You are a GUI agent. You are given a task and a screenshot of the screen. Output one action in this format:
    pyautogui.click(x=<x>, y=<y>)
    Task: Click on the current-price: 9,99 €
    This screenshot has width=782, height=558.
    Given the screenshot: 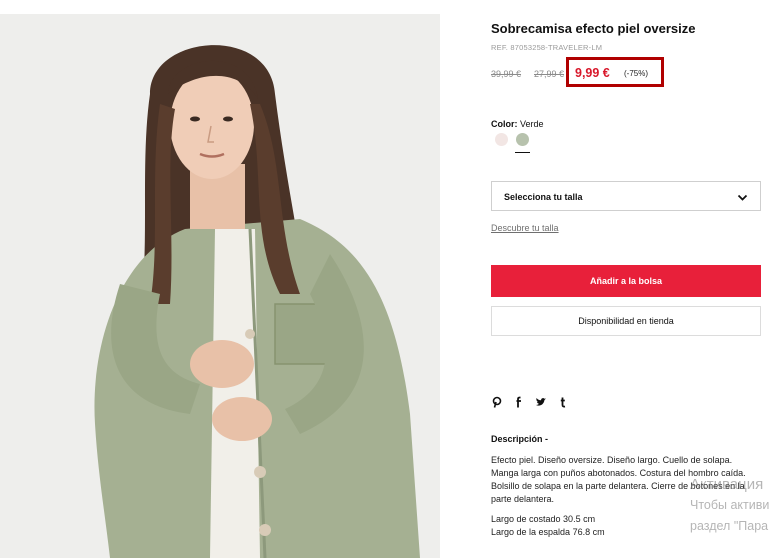 What is the action you would take?
    pyautogui.click(x=592, y=73)
    